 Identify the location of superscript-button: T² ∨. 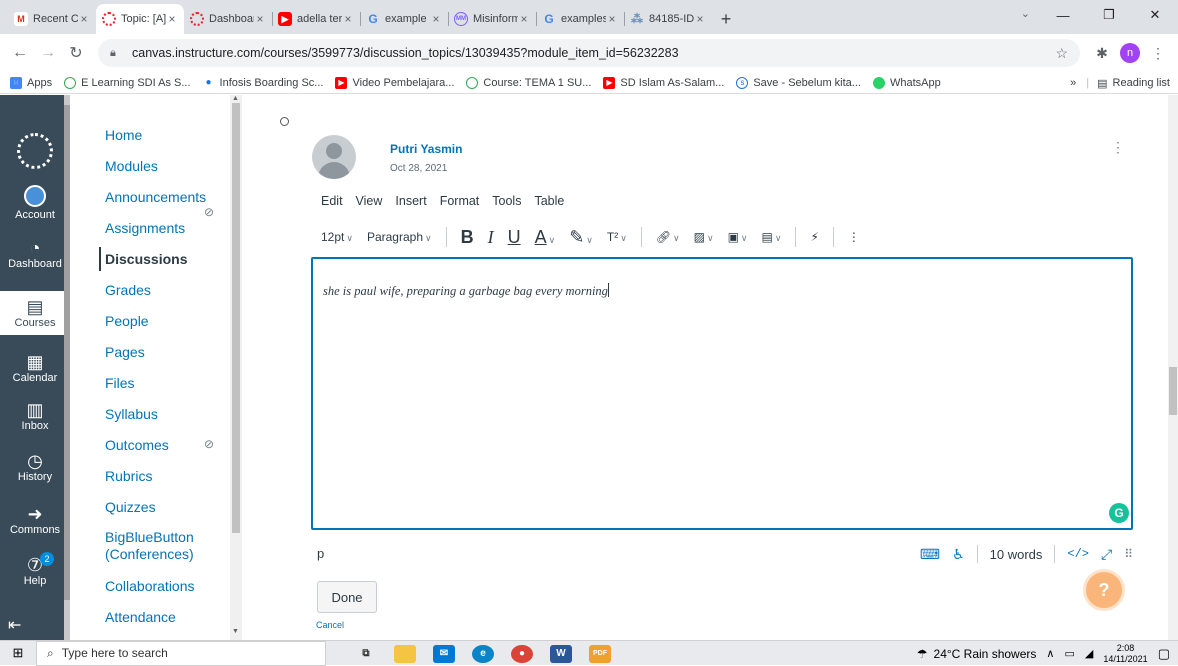
(617, 237).